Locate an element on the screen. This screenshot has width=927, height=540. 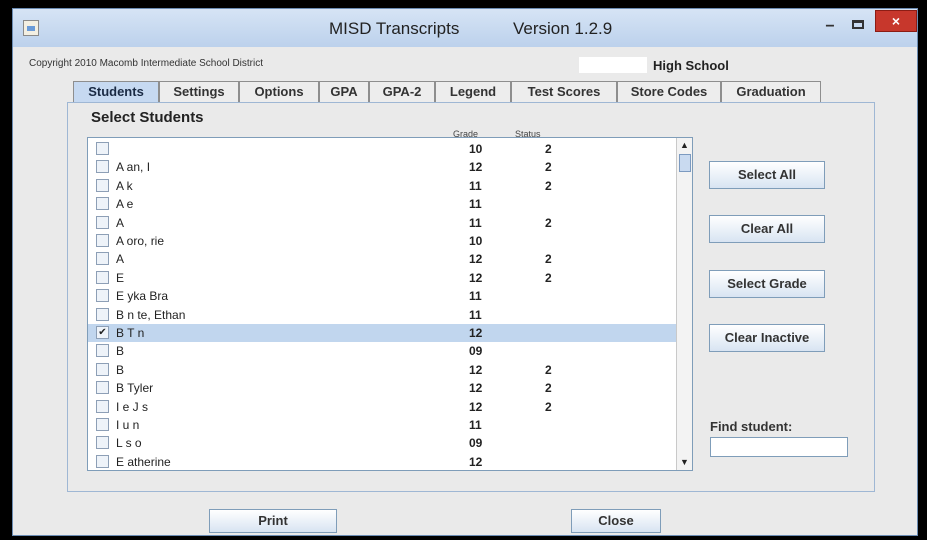
select-all-button: Select All is located at coordinates (767, 175).